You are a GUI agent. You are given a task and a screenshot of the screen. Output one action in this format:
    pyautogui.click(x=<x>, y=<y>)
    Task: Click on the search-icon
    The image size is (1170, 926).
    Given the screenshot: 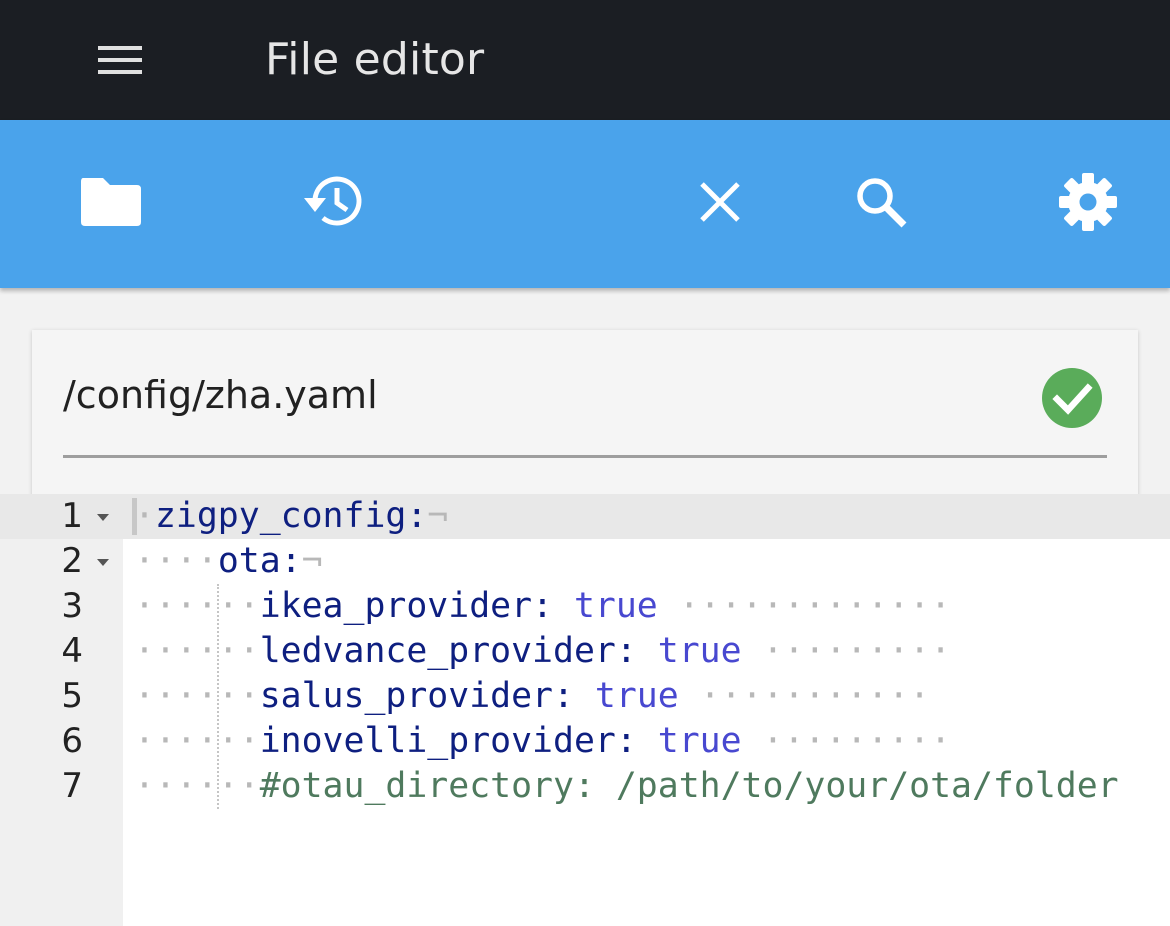 What is the action you would take?
    pyautogui.click(x=882, y=203)
    